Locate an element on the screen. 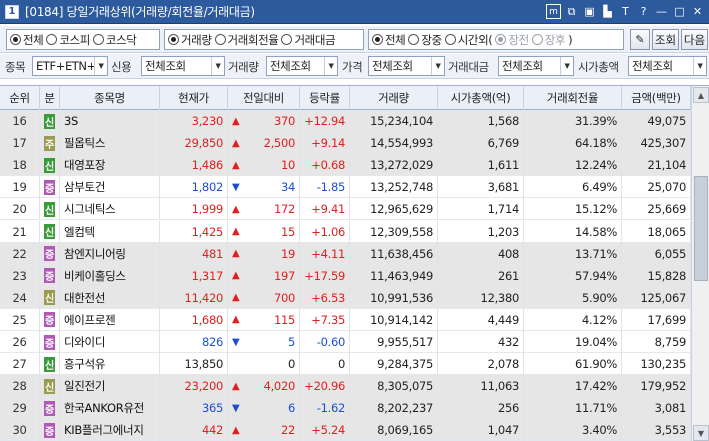  text-icon: T is located at coordinates (625, 11).